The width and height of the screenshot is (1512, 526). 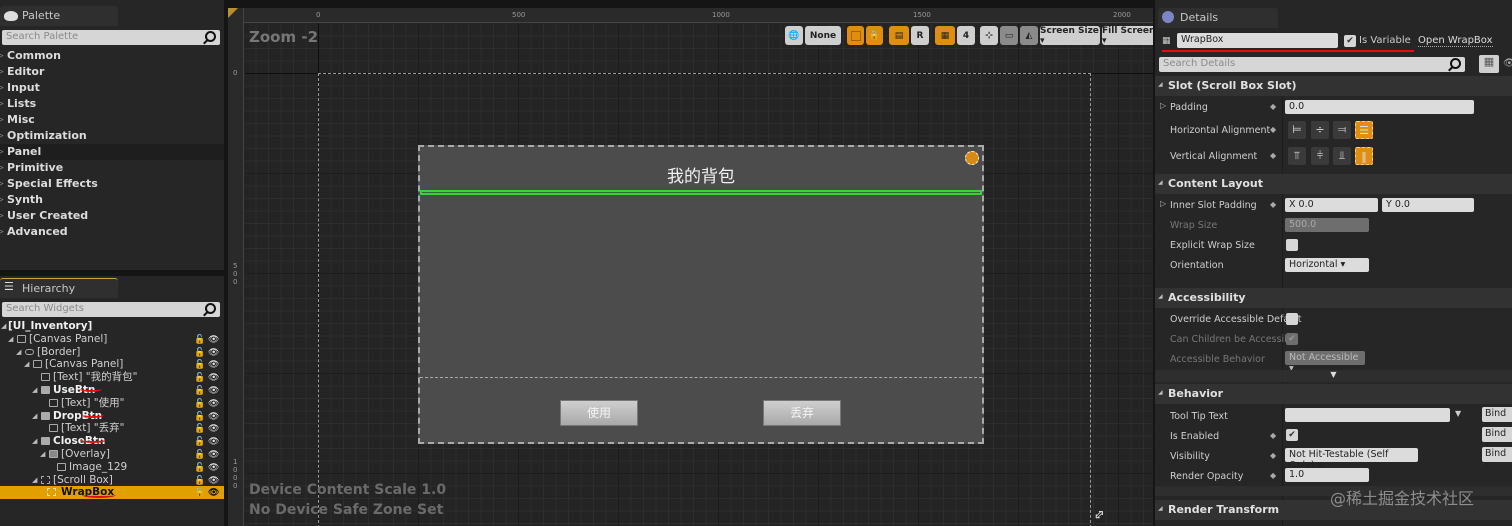 What do you see at coordinates (701, 192) in the screenshot?
I see `wrap-box-selected` at bounding box center [701, 192].